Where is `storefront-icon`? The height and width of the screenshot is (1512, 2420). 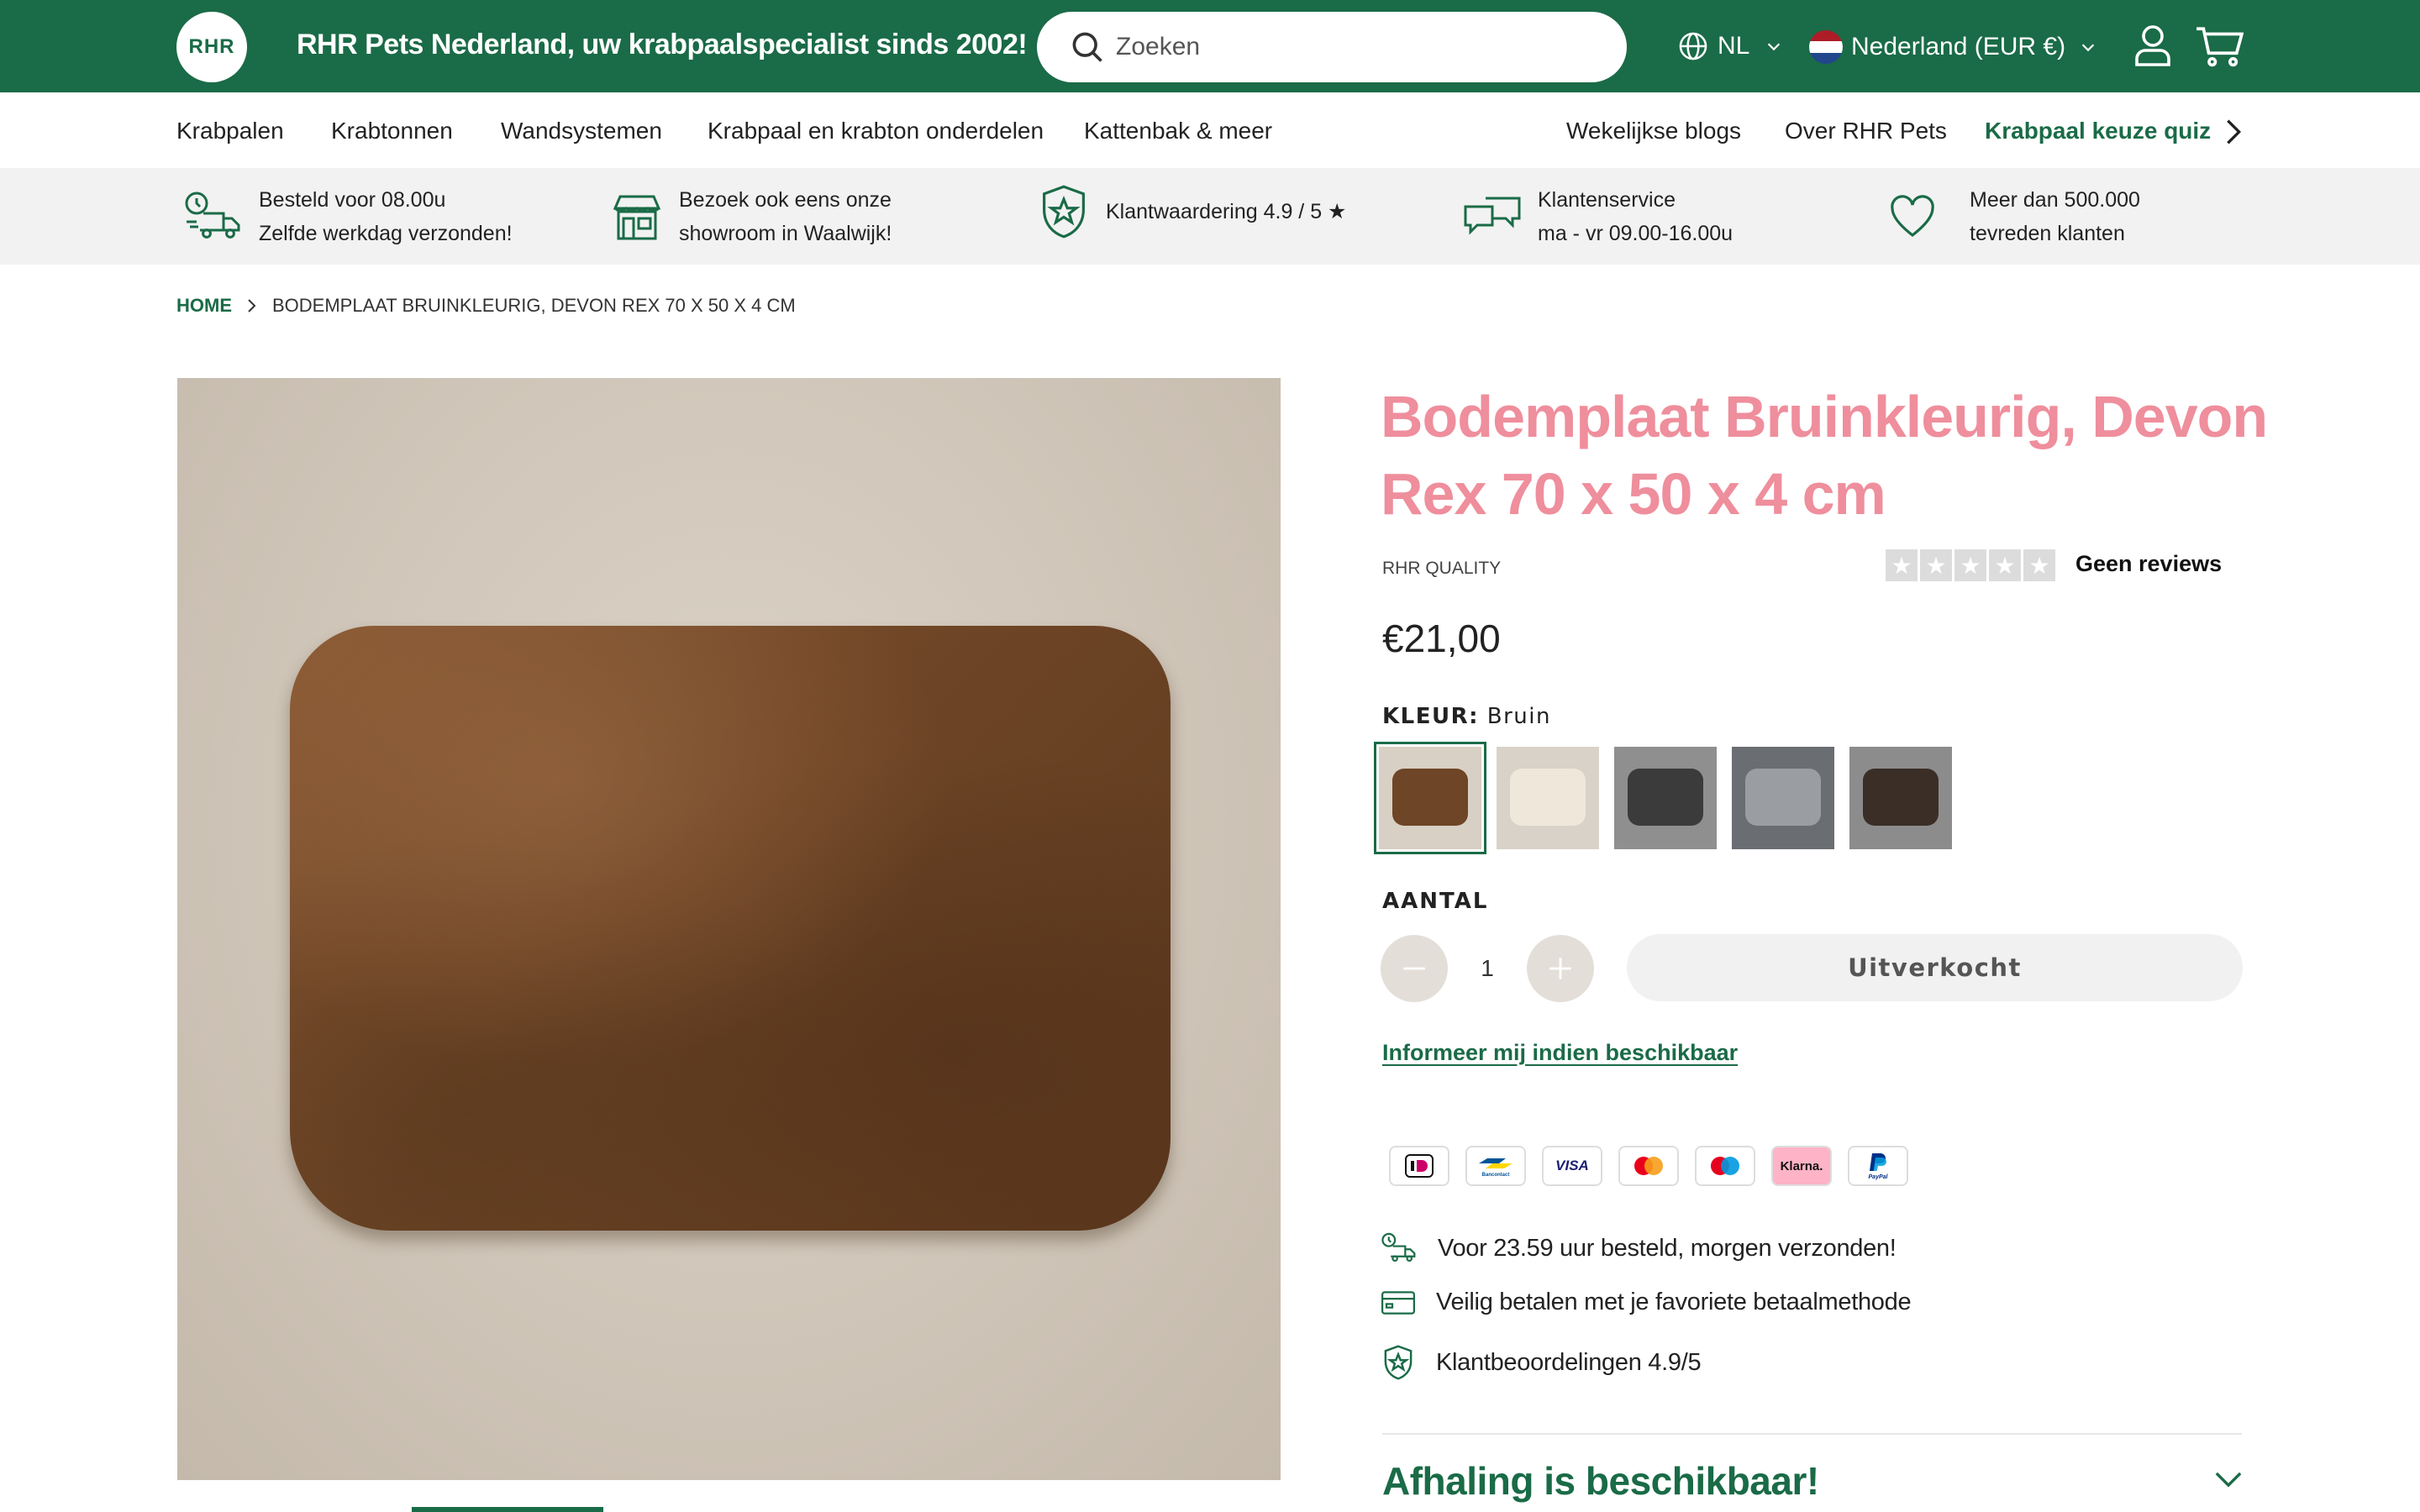
storefront-icon is located at coordinates (637, 217).